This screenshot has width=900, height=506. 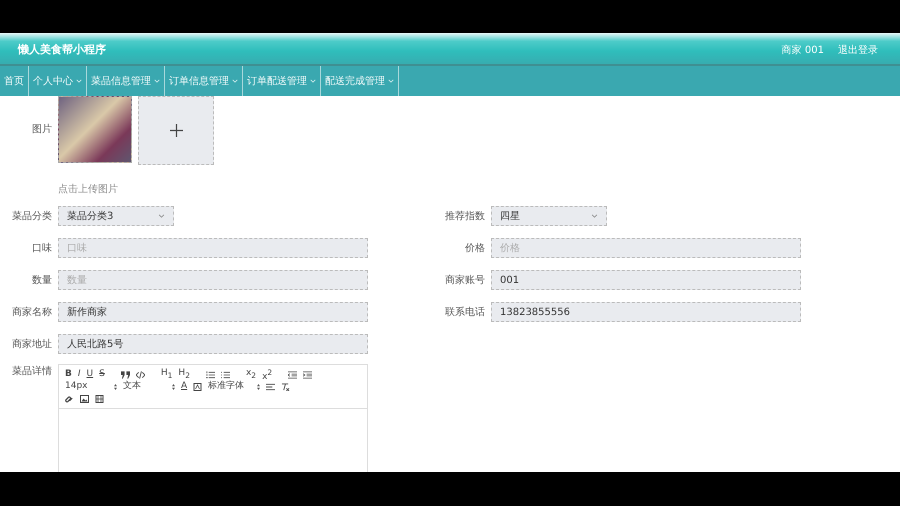 What do you see at coordinates (125, 374) in the screenshot?
I see `quote-icon` at bounding box center [125, 374].